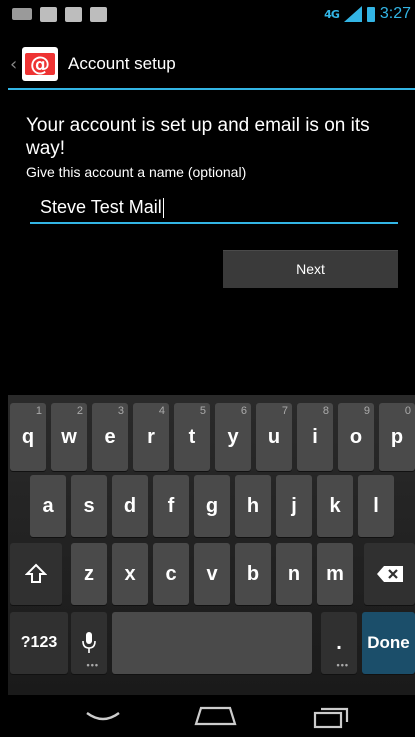  I want to click on microphone-icon, so click(89, 642).